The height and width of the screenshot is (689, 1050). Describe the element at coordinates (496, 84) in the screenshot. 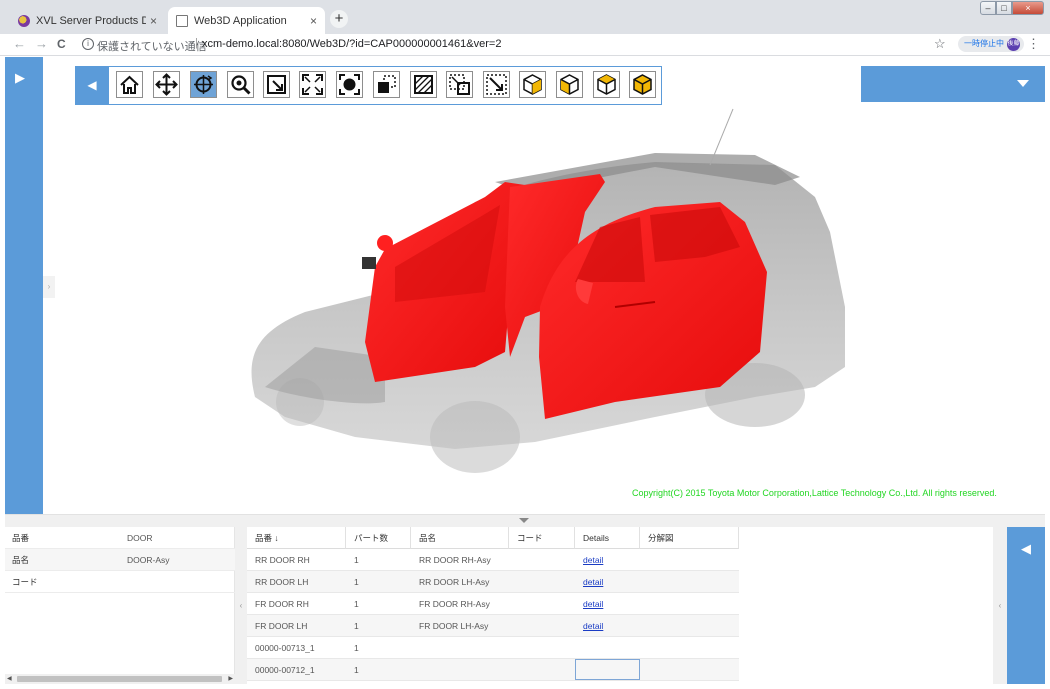

I see `deselect-box-icon` at that location.